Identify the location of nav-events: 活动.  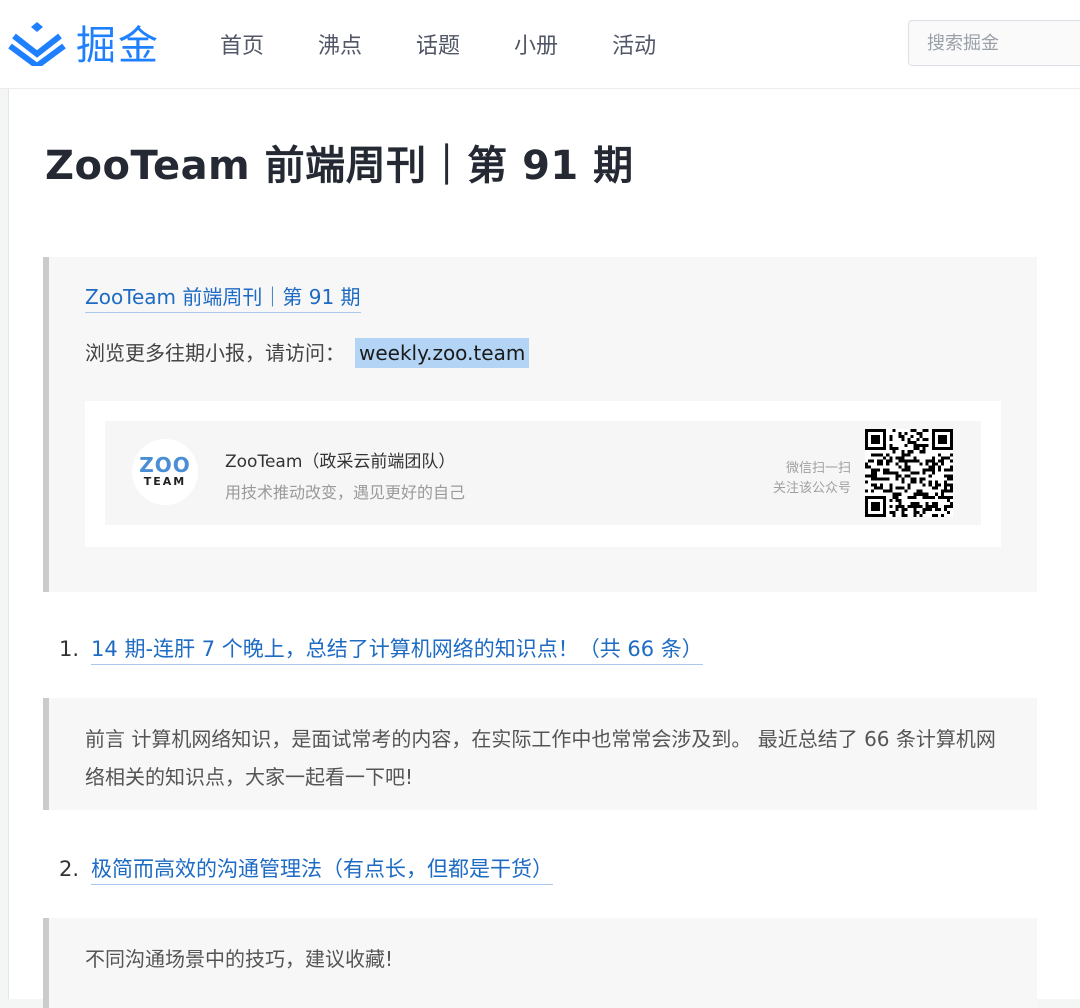
(634, 44).